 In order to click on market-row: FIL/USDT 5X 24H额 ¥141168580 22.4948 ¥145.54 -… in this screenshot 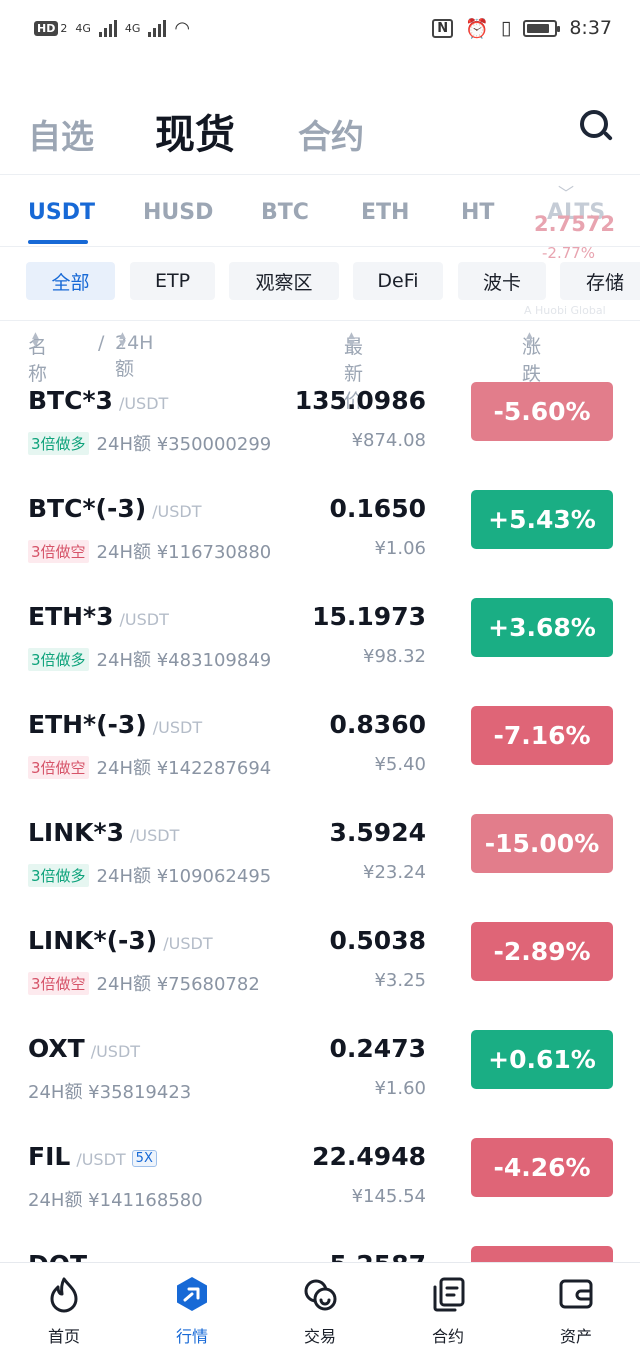, I will do `click(320, 1174)`.